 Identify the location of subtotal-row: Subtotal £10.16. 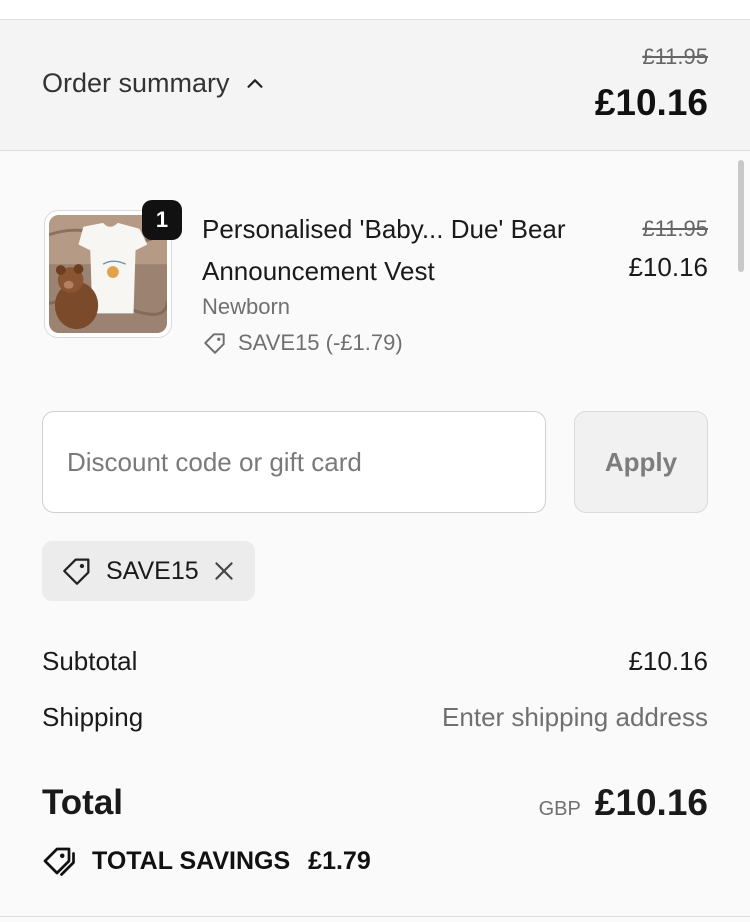
(375, 661).